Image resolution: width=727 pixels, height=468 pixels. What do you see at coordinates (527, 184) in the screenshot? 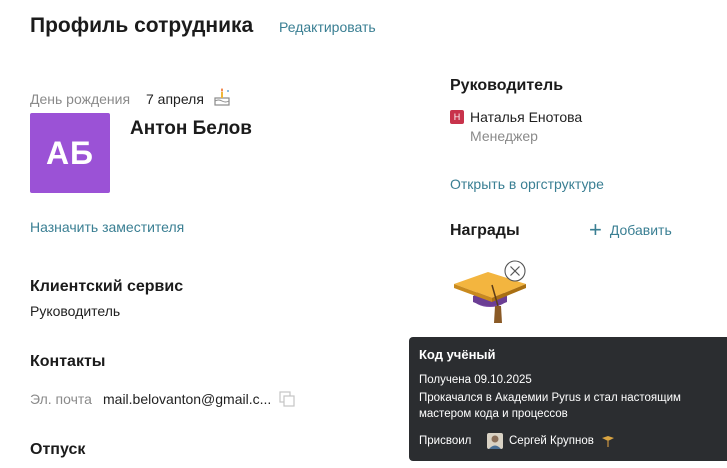
I see `orgchart-link: Открыть в оргструктуре` at bounding box center [527, 184].